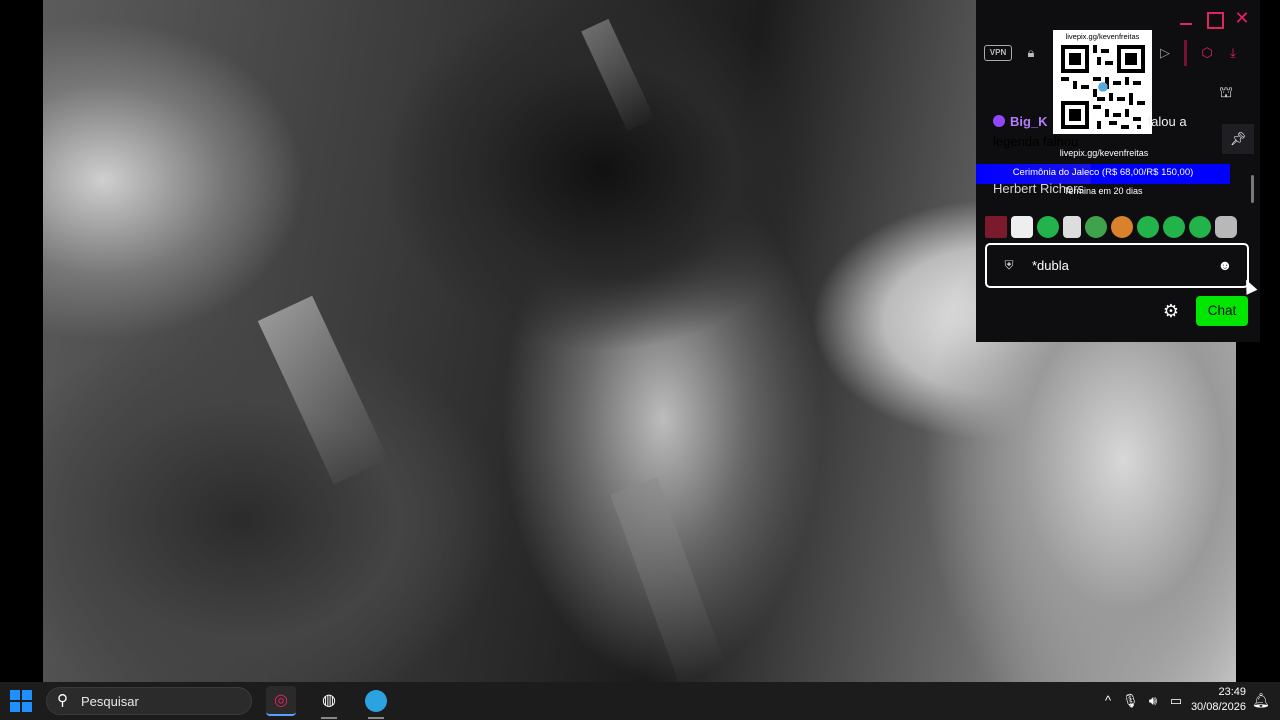 This screenshot has height=720, width=1280. What do you see at coordinates (1098, 132) in the screenshot?
I see `chat-message: Big_K falou a legenda falhou` at bounding box center [1098, 132].